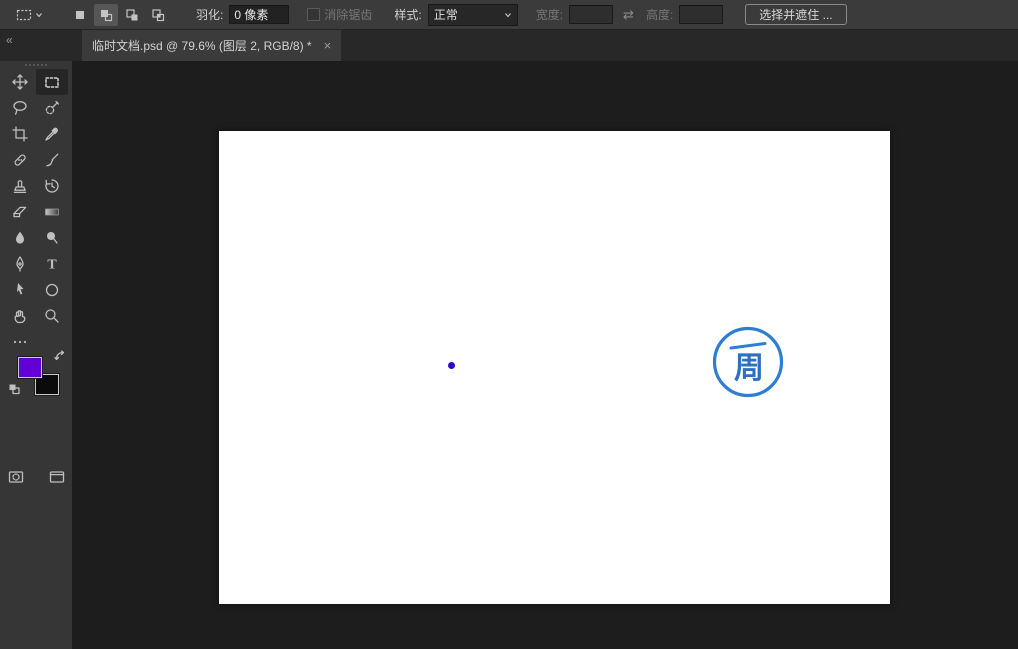  I want to click on rectangular-marquee-tool-button, so click(52, 82).